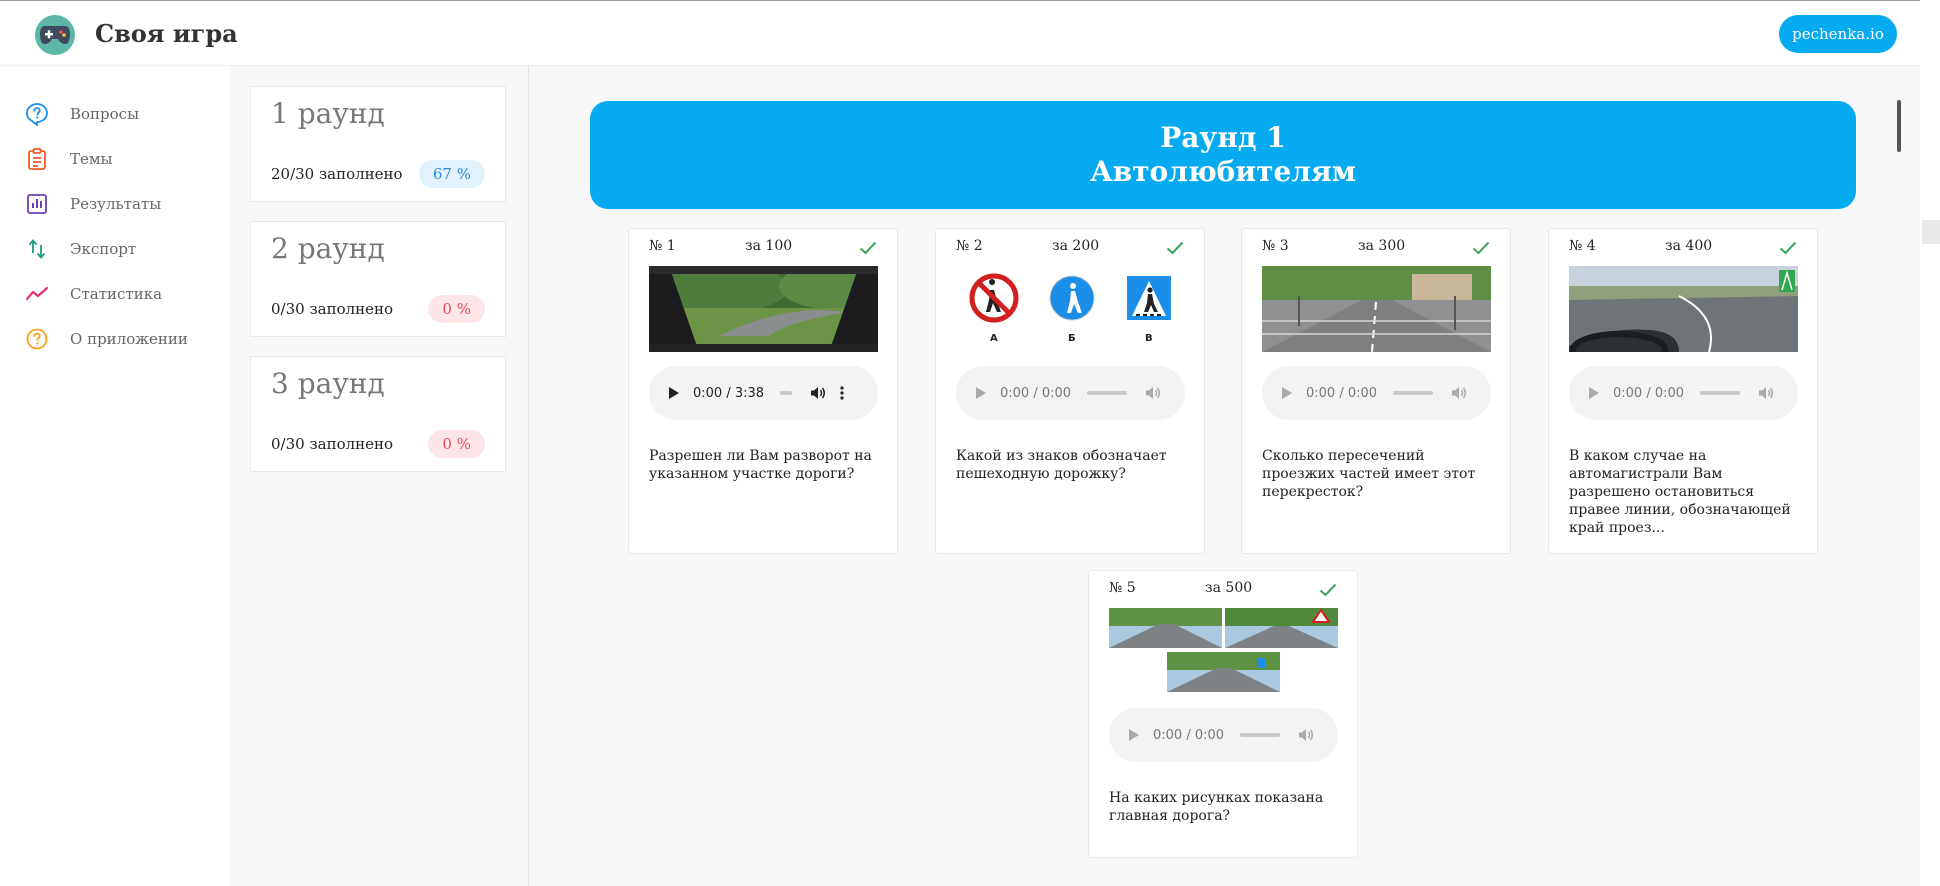 This screenshot has width=1940, height=886. Describe the element at coordinates (1229, 588) in the screenshot. I see `question-price: за 500` at that location.